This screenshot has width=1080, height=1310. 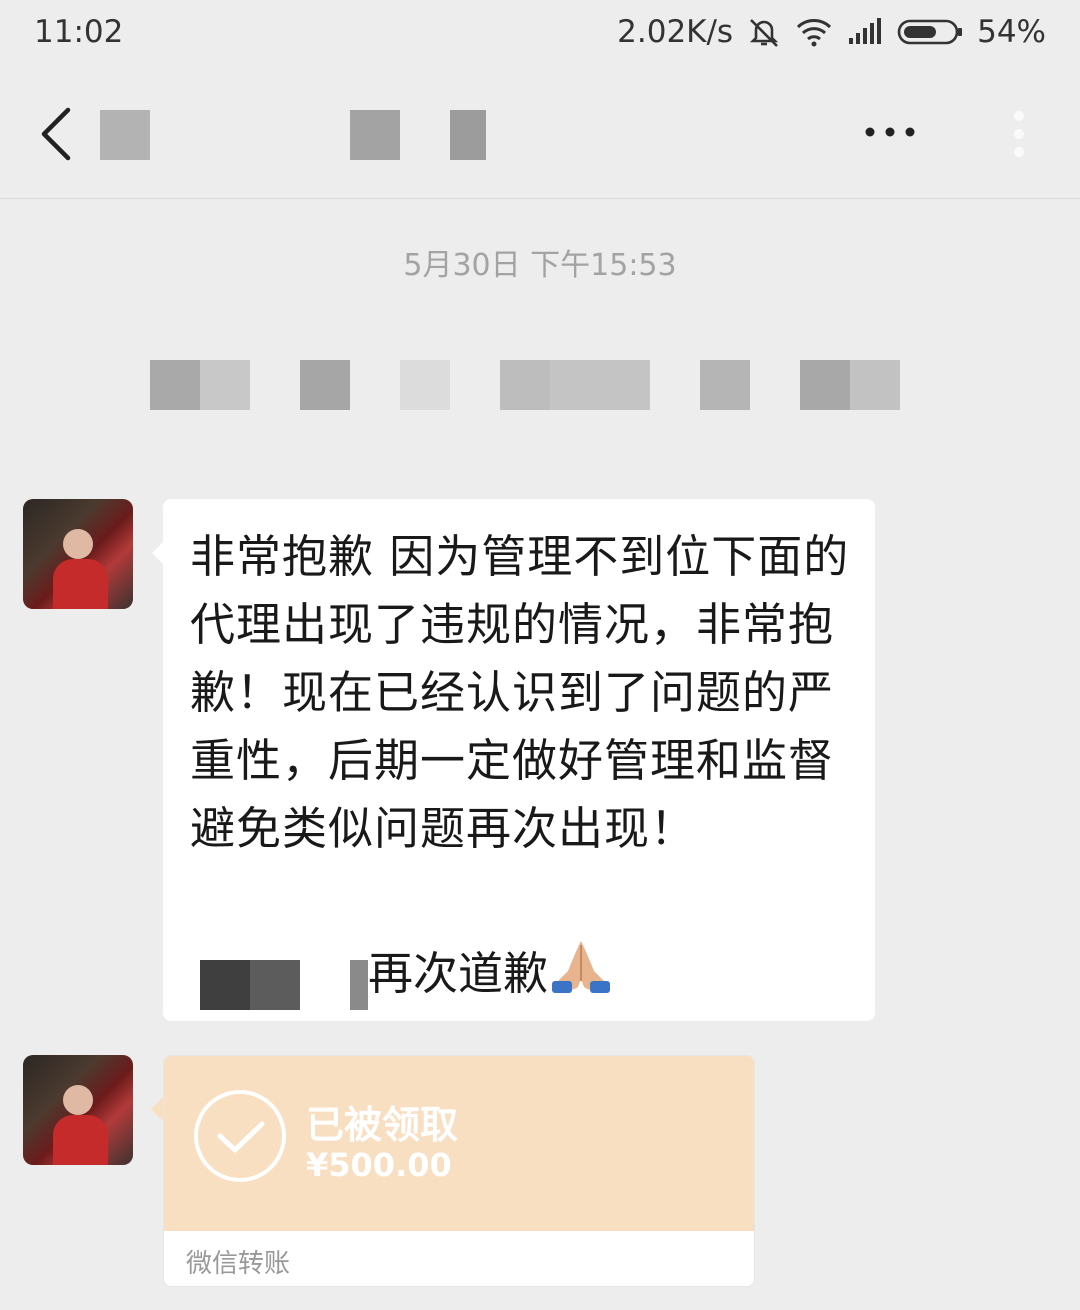 What do you see at coordinates (764, 32) in the screenshot?
I see `mute-icon` at bounding box center [764, 32].